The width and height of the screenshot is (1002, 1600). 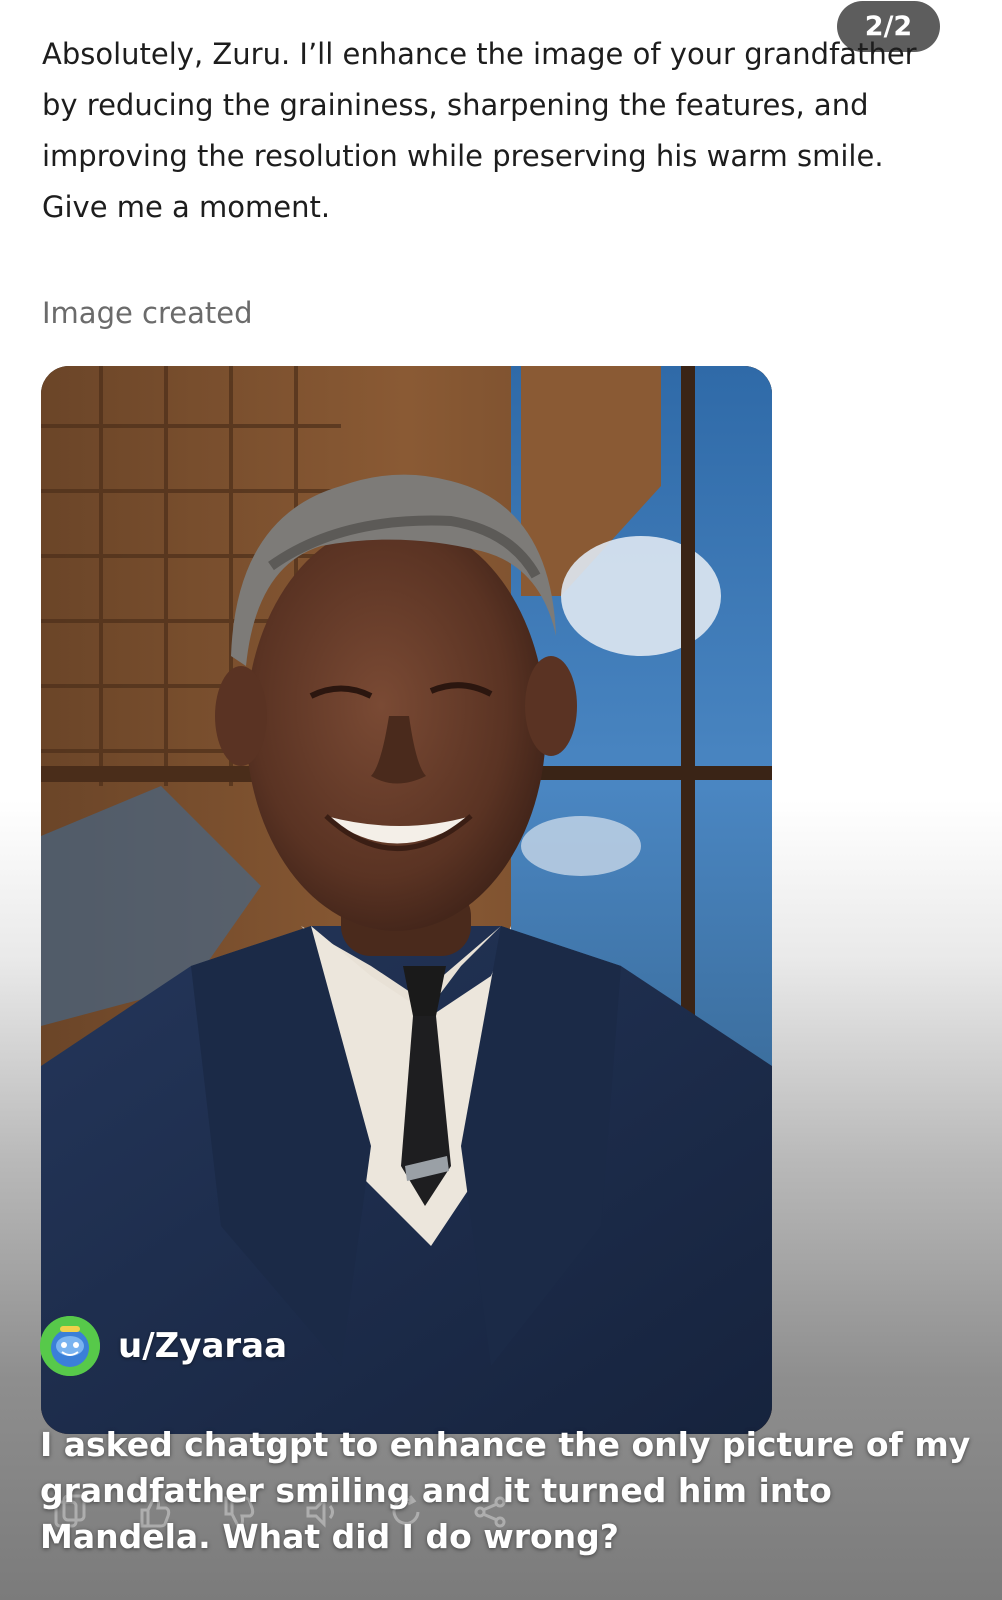 What do you see at coordinates (551, 706) in the screenshot?
I see `right-ear` at bounding box center [551, 706].